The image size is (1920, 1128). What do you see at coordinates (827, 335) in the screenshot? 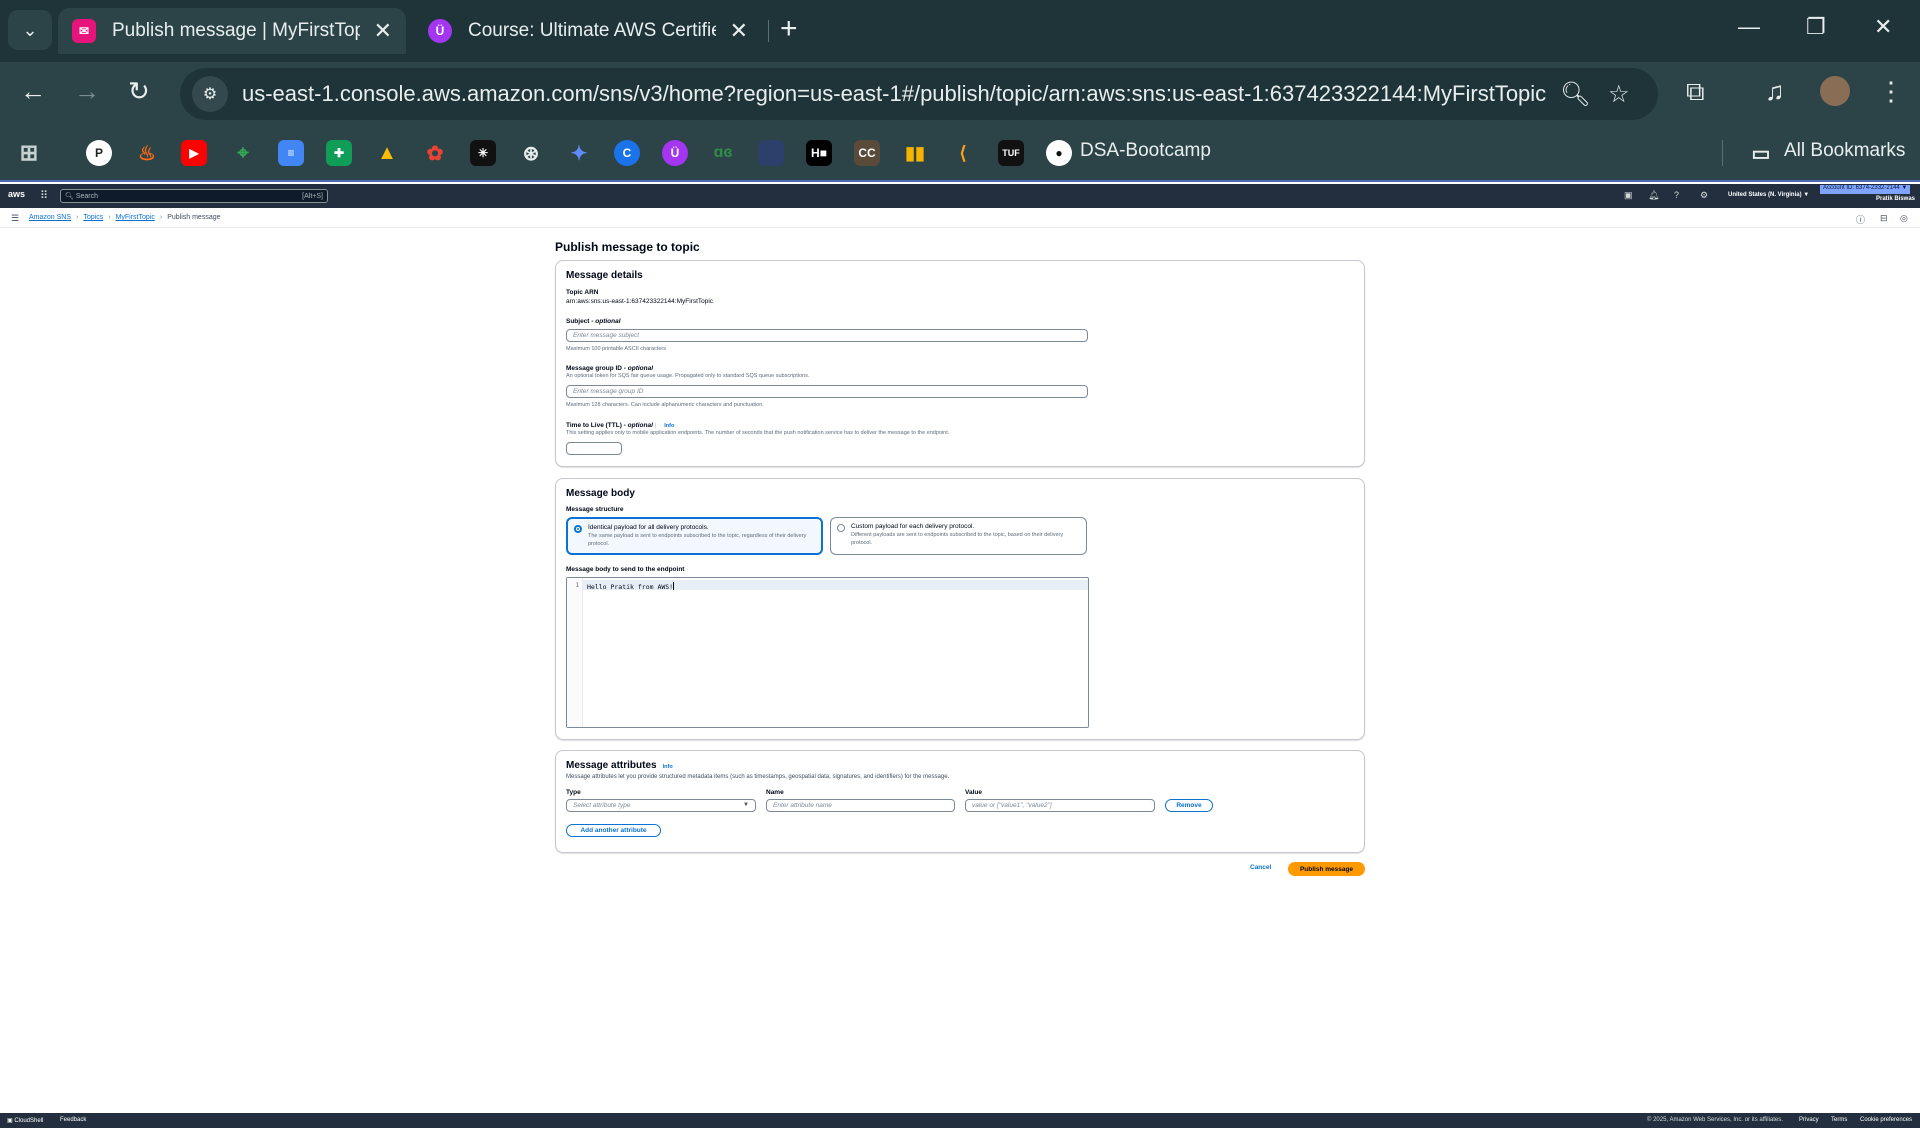
I see `subject-input: Enter message subject` at bounding box center [827, 335].